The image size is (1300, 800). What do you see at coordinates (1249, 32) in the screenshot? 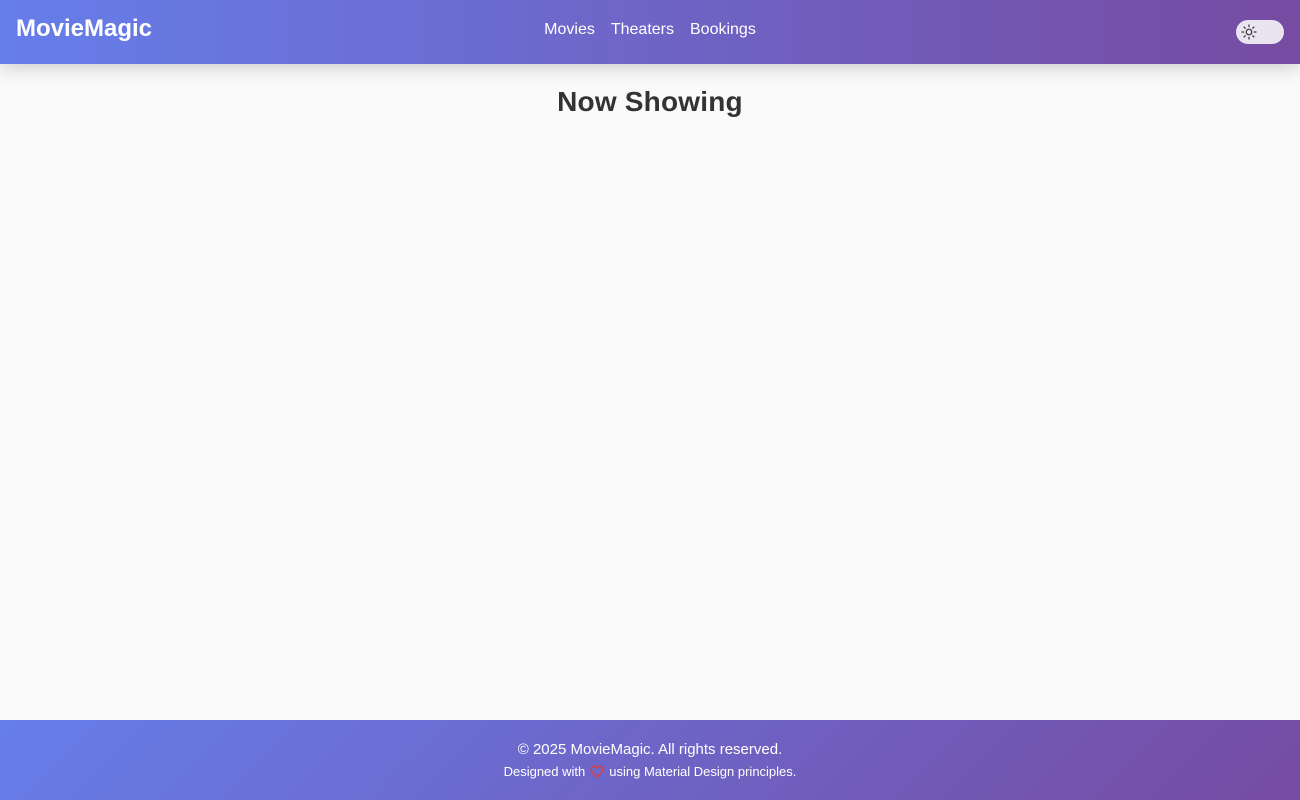
I see `sun-icon` at bounding box center [1249, 32].